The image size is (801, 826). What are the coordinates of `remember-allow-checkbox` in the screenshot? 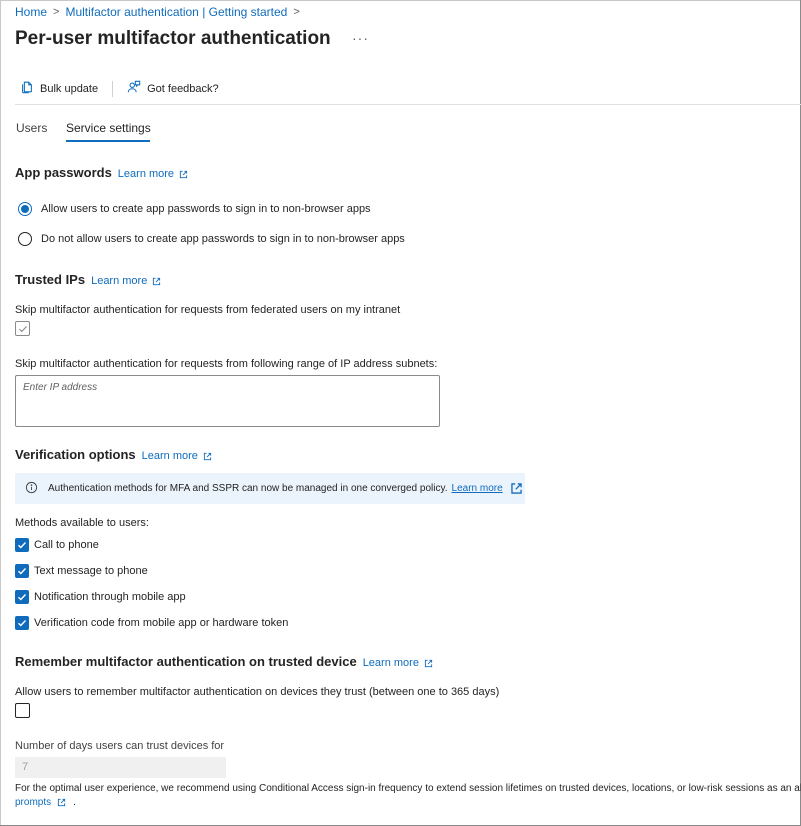 It's located at (22, 712).